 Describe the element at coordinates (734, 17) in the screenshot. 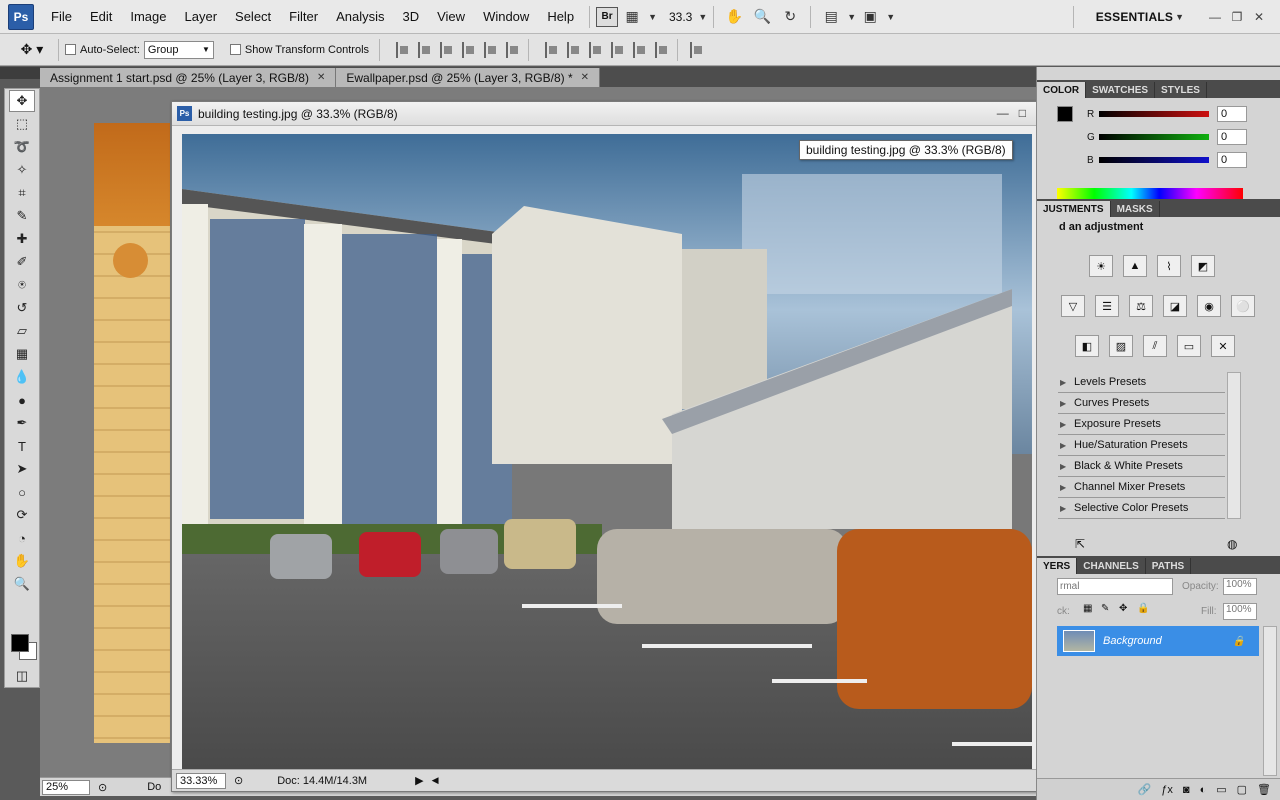

I see `hand-icon: ✋` at that location.